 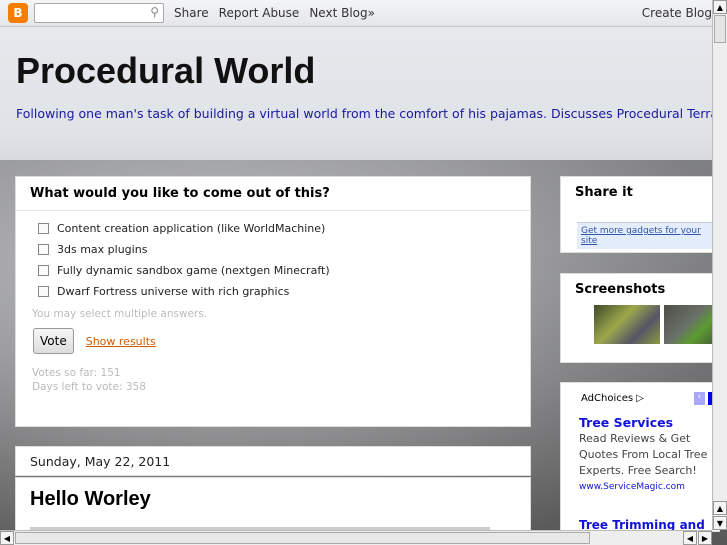 I want to click on vertical-scrollbar: ▲ ▲ ▼, so click(x=719, y=265).